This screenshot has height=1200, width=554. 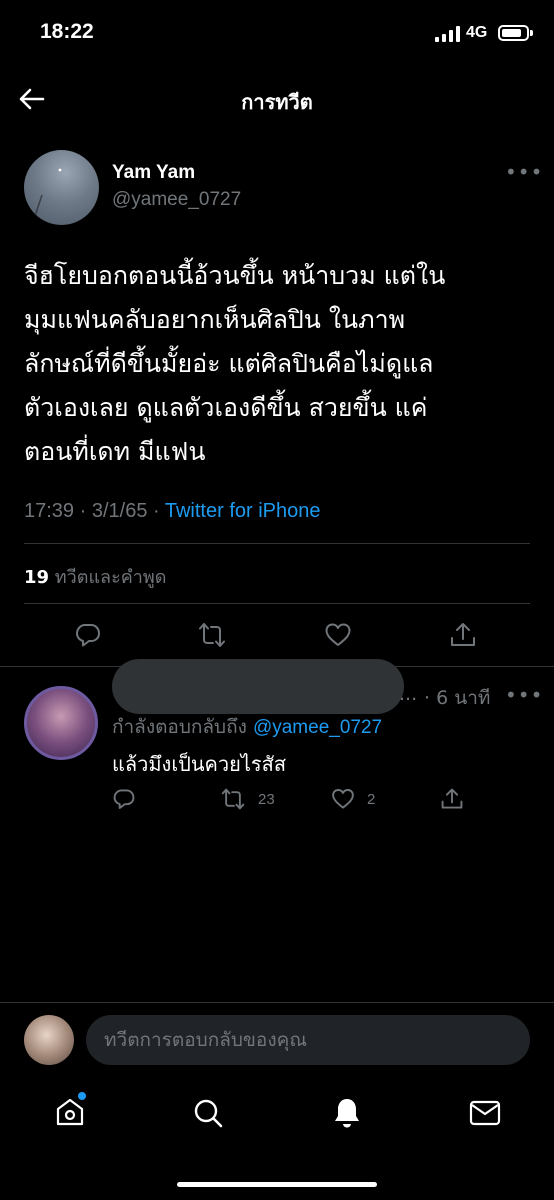 I want to click on author-handle: @yamee_0727, so click(x=176, y=200).